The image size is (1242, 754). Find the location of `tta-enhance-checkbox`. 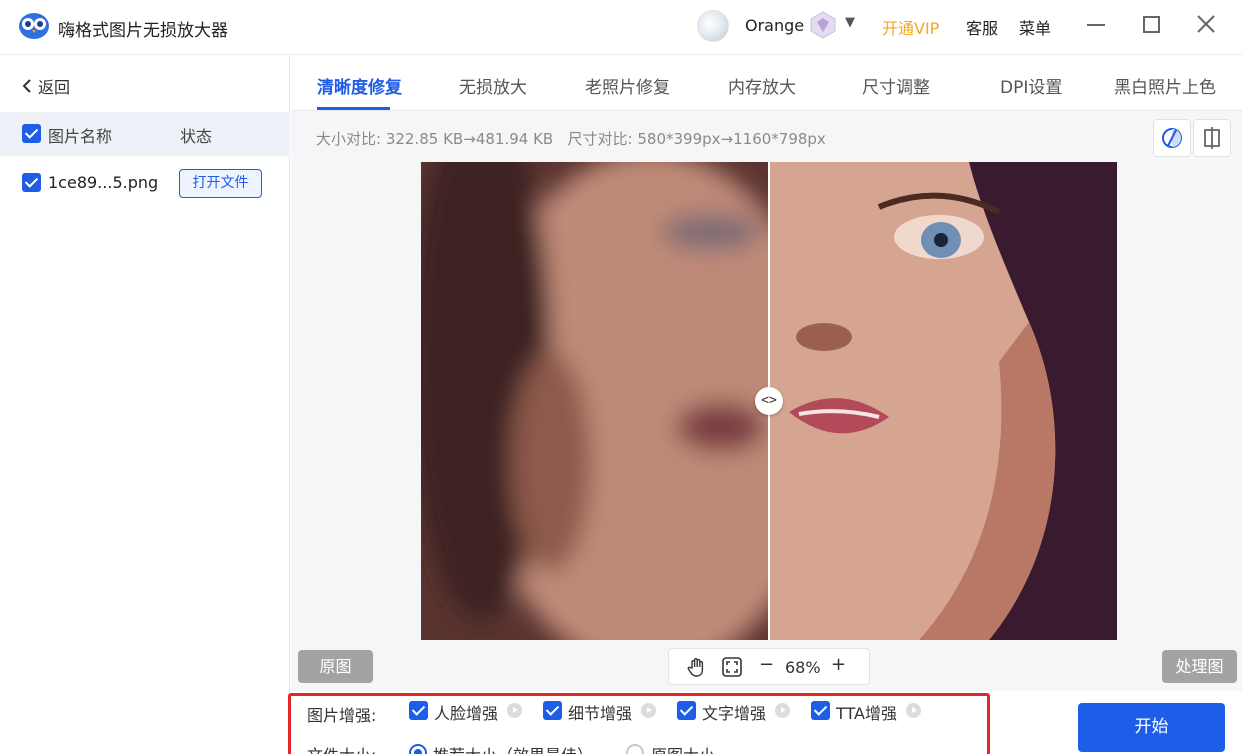

tta-enhance-checkbox is located at coordinates (820, 710).